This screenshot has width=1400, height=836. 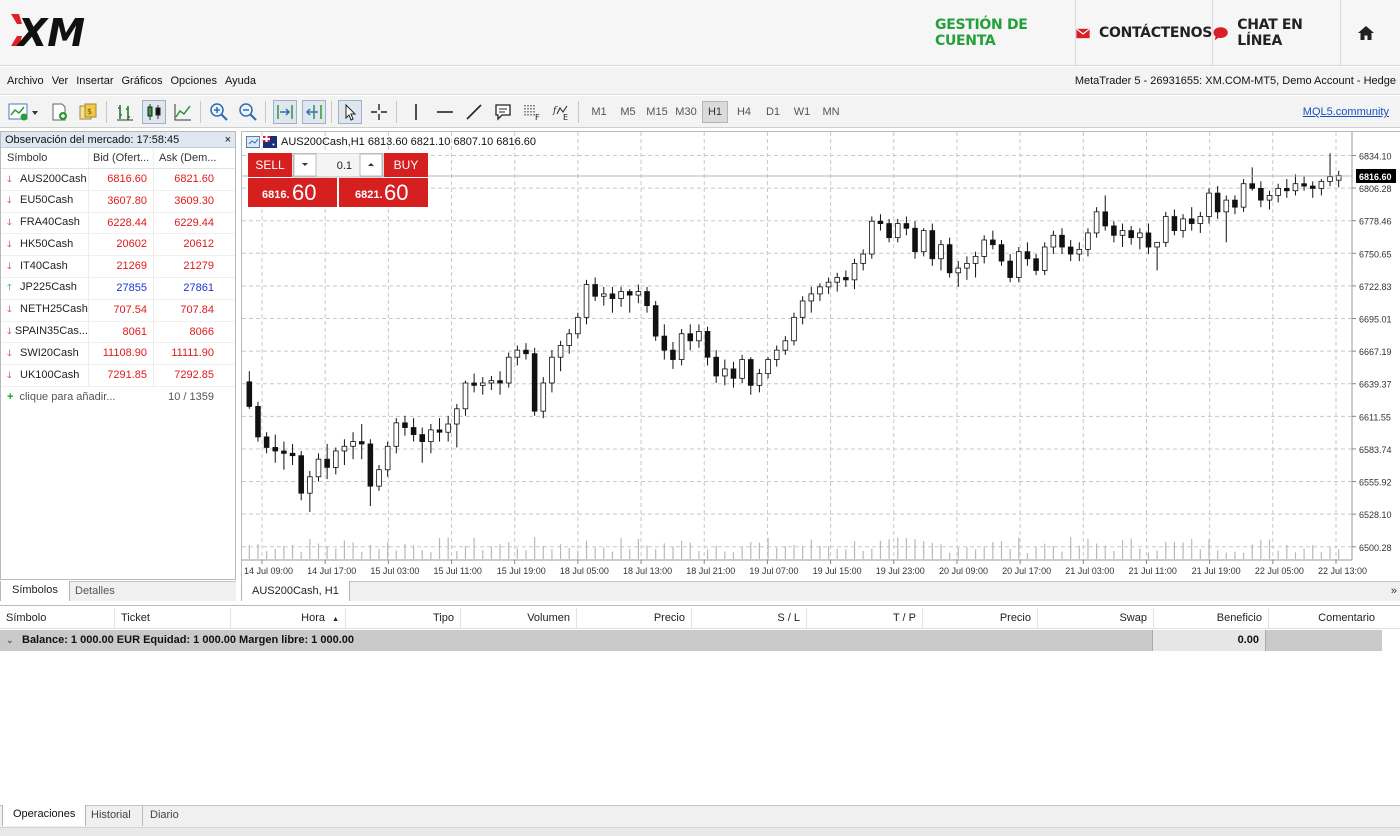 I want to click on market-watch-row: 🡓 EU50Cash 3607.80 3609.30, so click(x=118, y=201).